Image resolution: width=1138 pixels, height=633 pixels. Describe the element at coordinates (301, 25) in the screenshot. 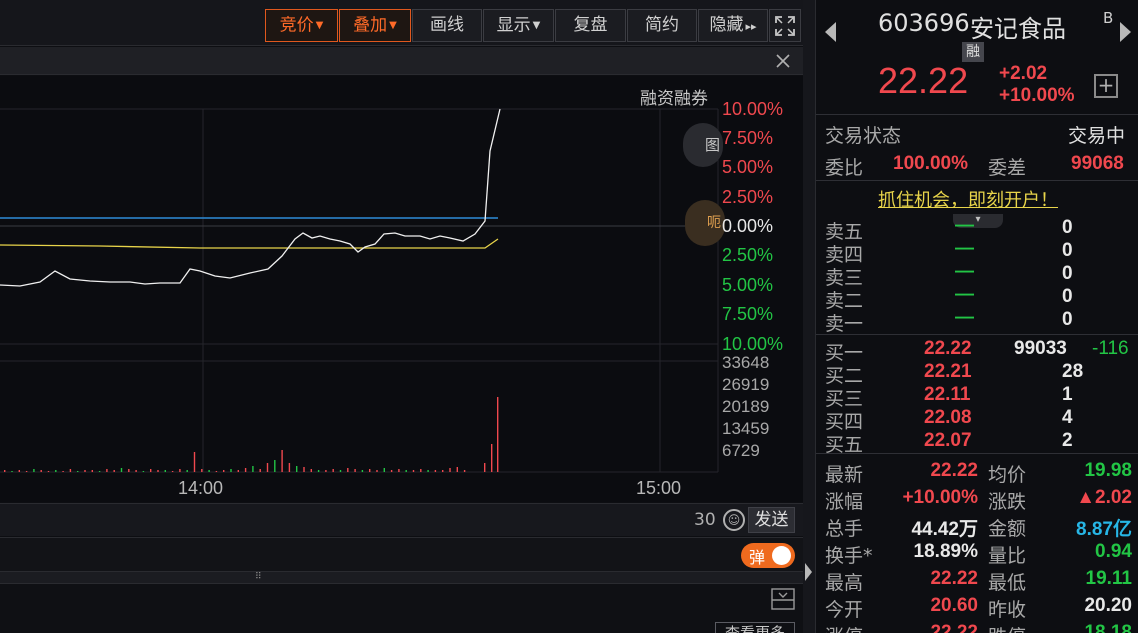

I see `auction-button: 竞价 ▼` at that location.